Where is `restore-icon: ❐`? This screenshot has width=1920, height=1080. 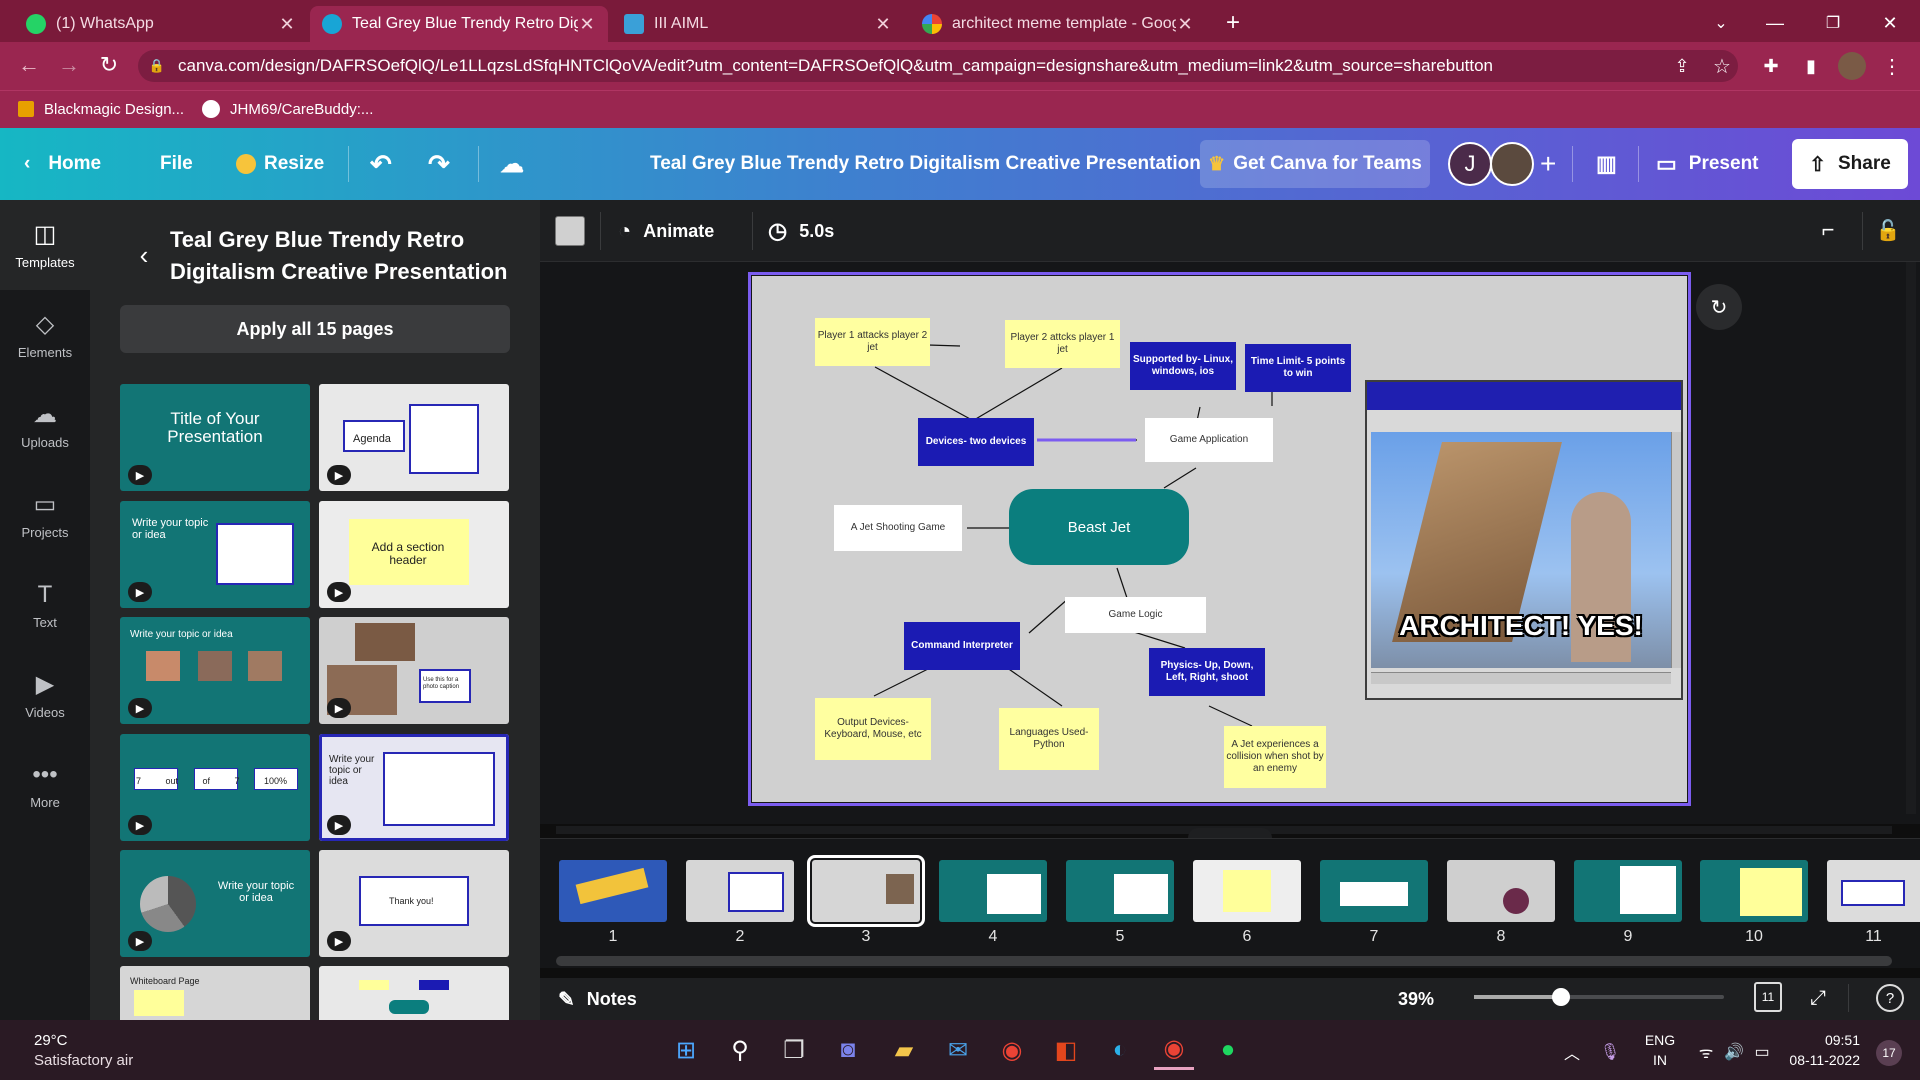 restore-icon: ❐ is located at coordinates (1833, 23).